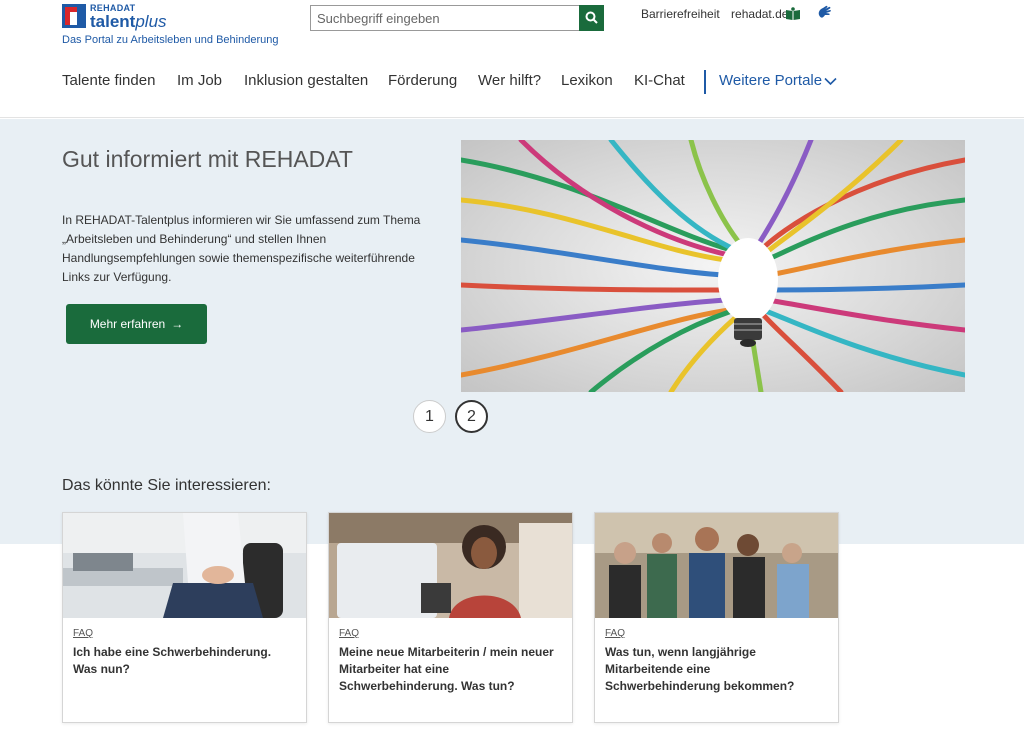  I want to click on nav-im-job: Im Job, so click(199, 80).